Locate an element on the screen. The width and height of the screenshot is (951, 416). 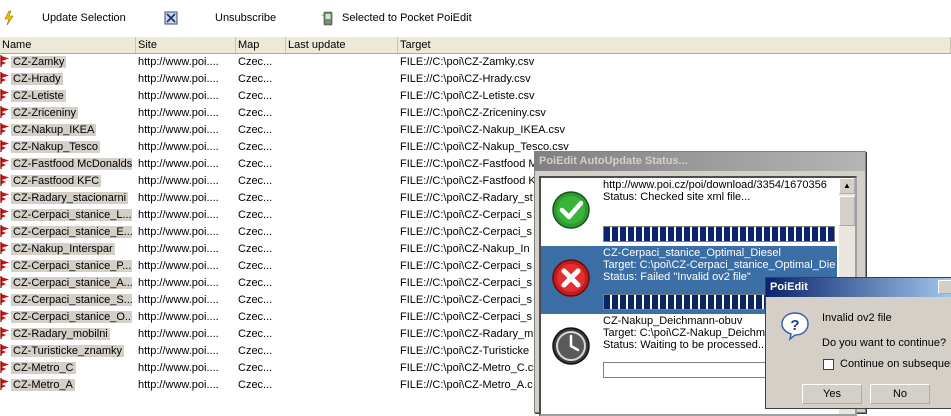
continue-checkbox is located at coordinates (828, 364).